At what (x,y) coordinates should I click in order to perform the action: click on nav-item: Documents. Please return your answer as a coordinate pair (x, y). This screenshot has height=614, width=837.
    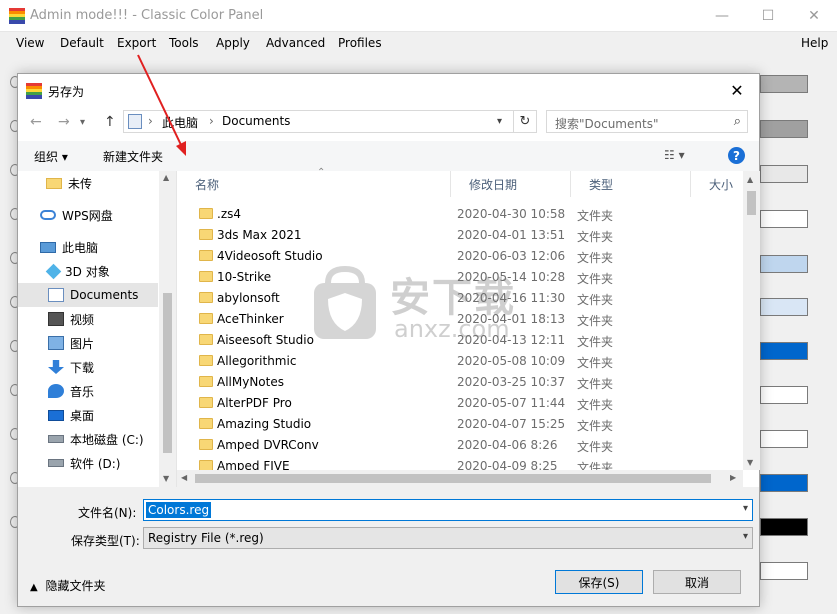
    Looking at the image, I should click on (88, 295).